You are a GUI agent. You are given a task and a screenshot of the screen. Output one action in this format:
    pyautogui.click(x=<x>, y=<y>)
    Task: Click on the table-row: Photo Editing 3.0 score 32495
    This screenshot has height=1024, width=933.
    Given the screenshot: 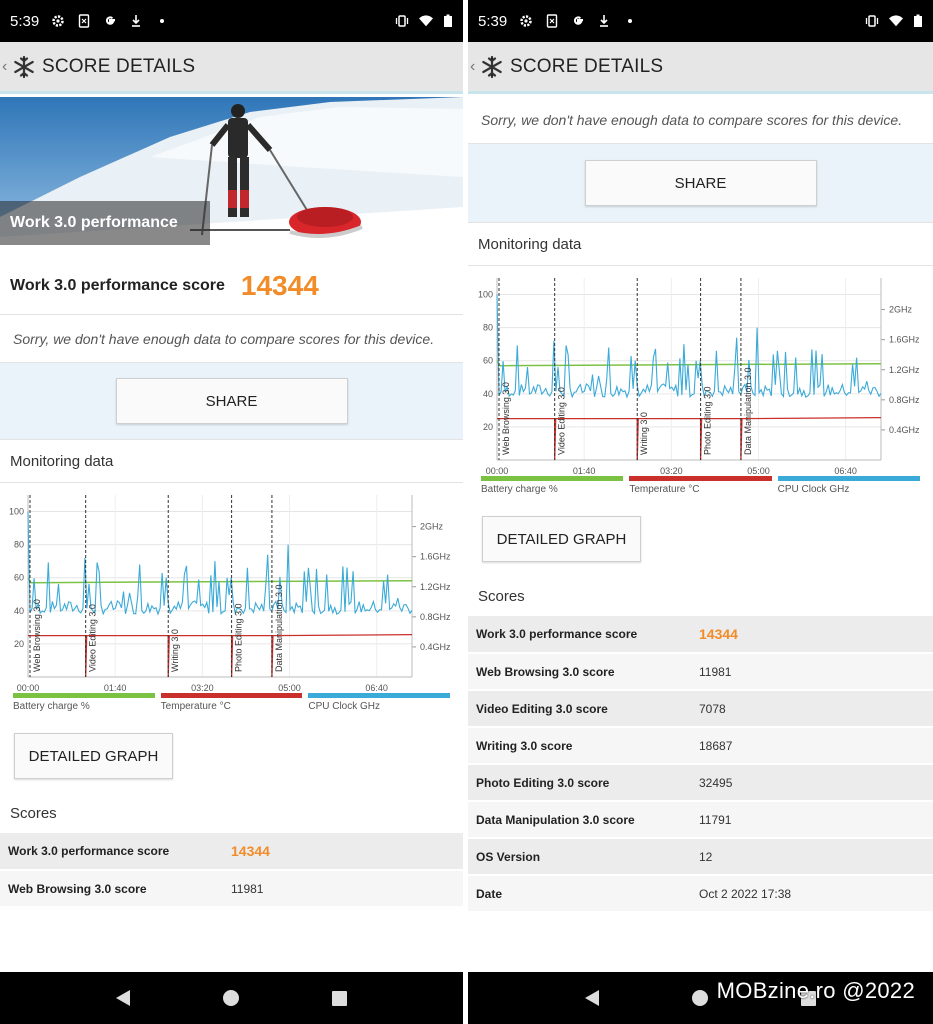 What is the action you would take?
    pyautogui.click(x=700, y=783)
    